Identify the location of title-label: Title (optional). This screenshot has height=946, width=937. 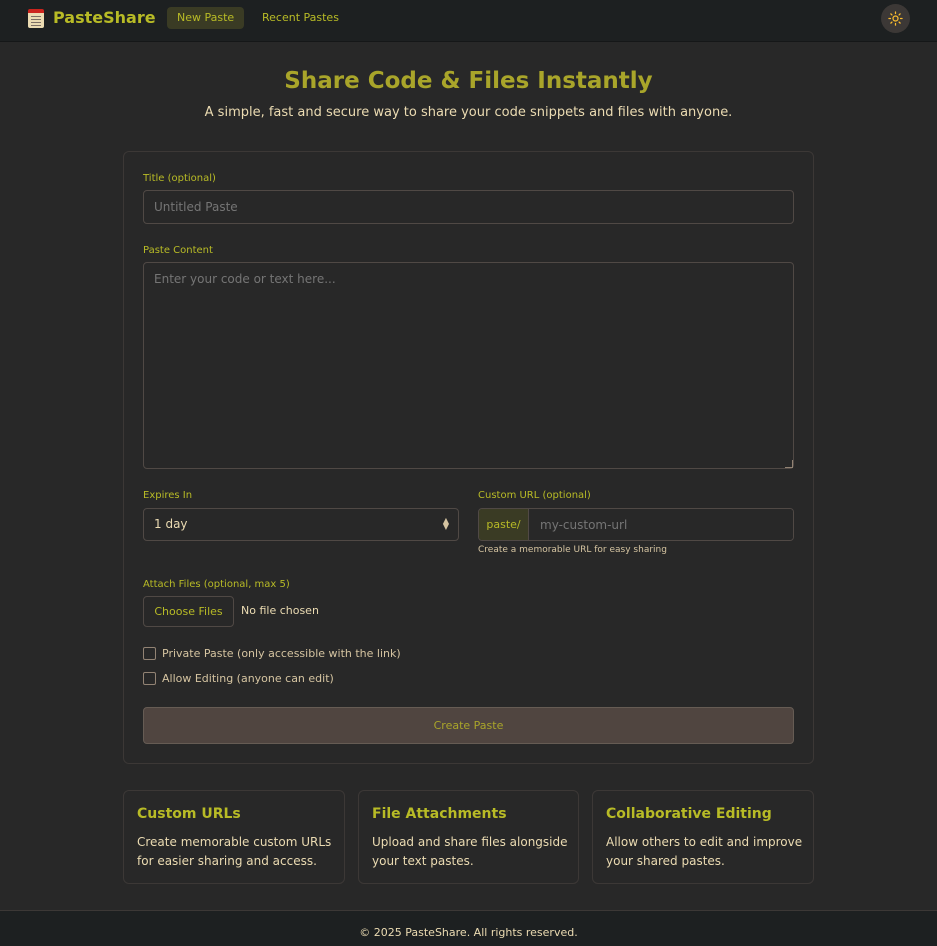
(179, 178).